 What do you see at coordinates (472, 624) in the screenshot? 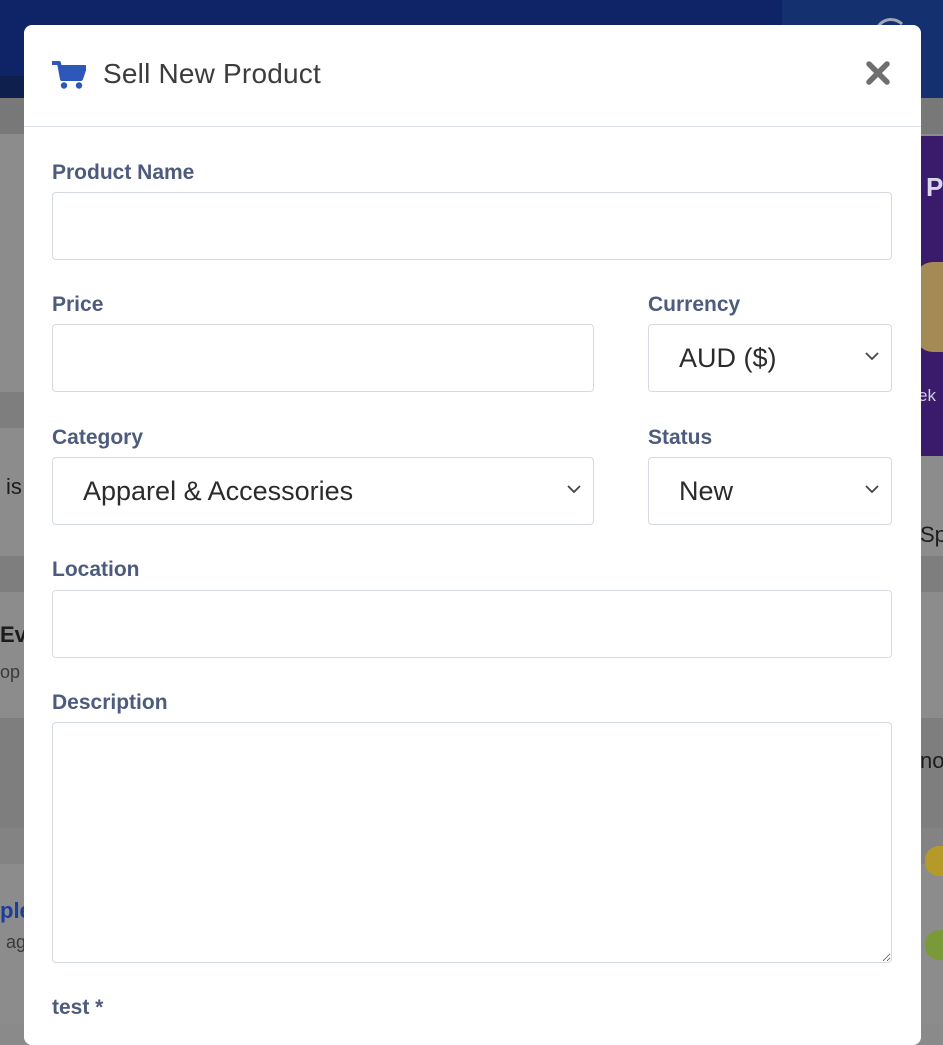
I see `location-input` at bounding box center [472, 624].